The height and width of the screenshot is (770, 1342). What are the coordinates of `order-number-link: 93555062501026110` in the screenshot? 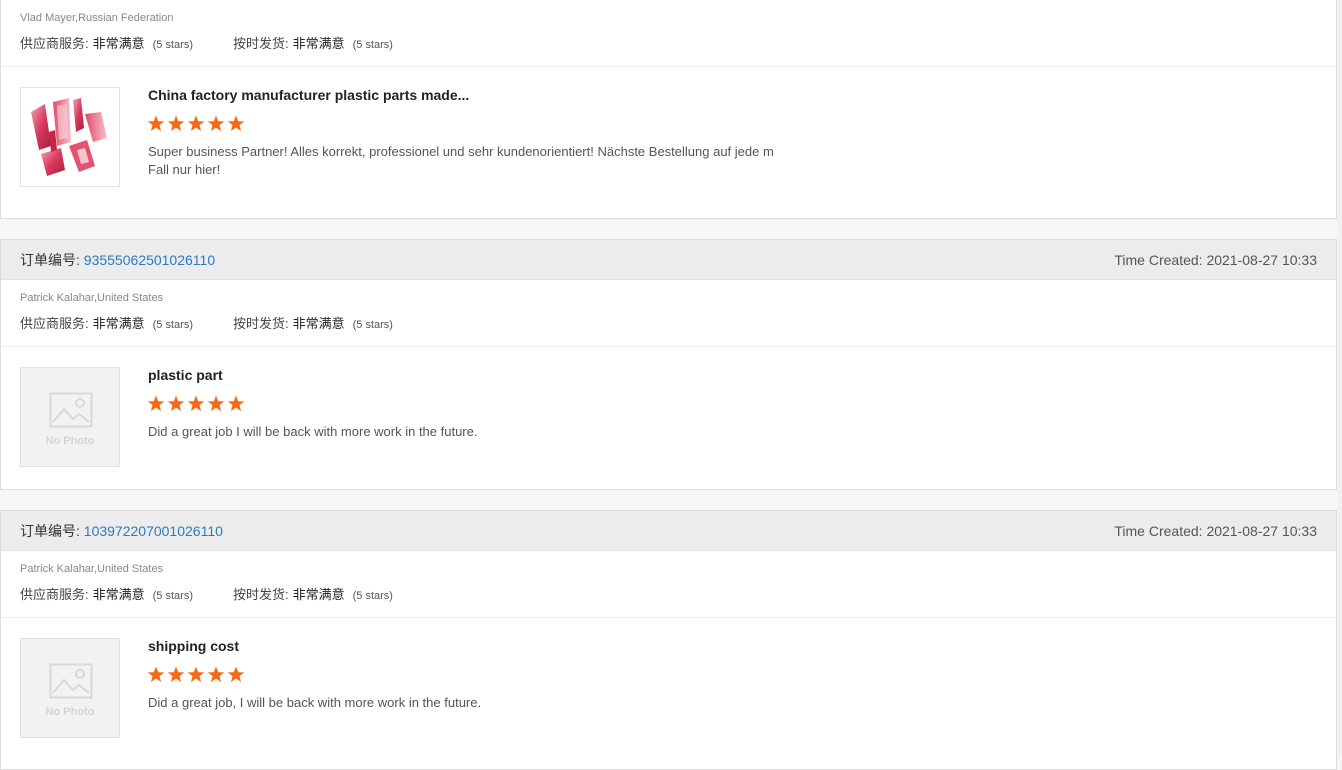 It's located at (149, 260).